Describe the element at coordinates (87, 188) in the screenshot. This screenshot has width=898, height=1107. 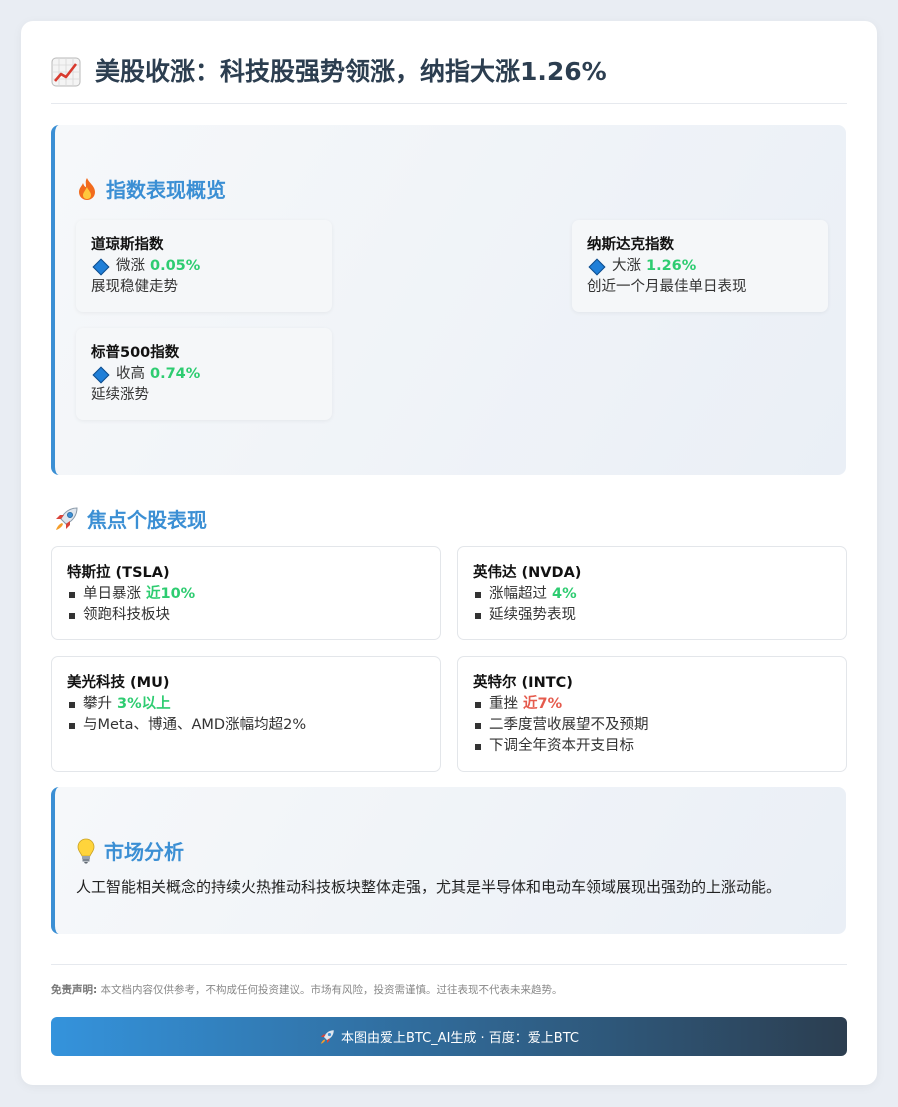
I see `fire-icon` at that location.